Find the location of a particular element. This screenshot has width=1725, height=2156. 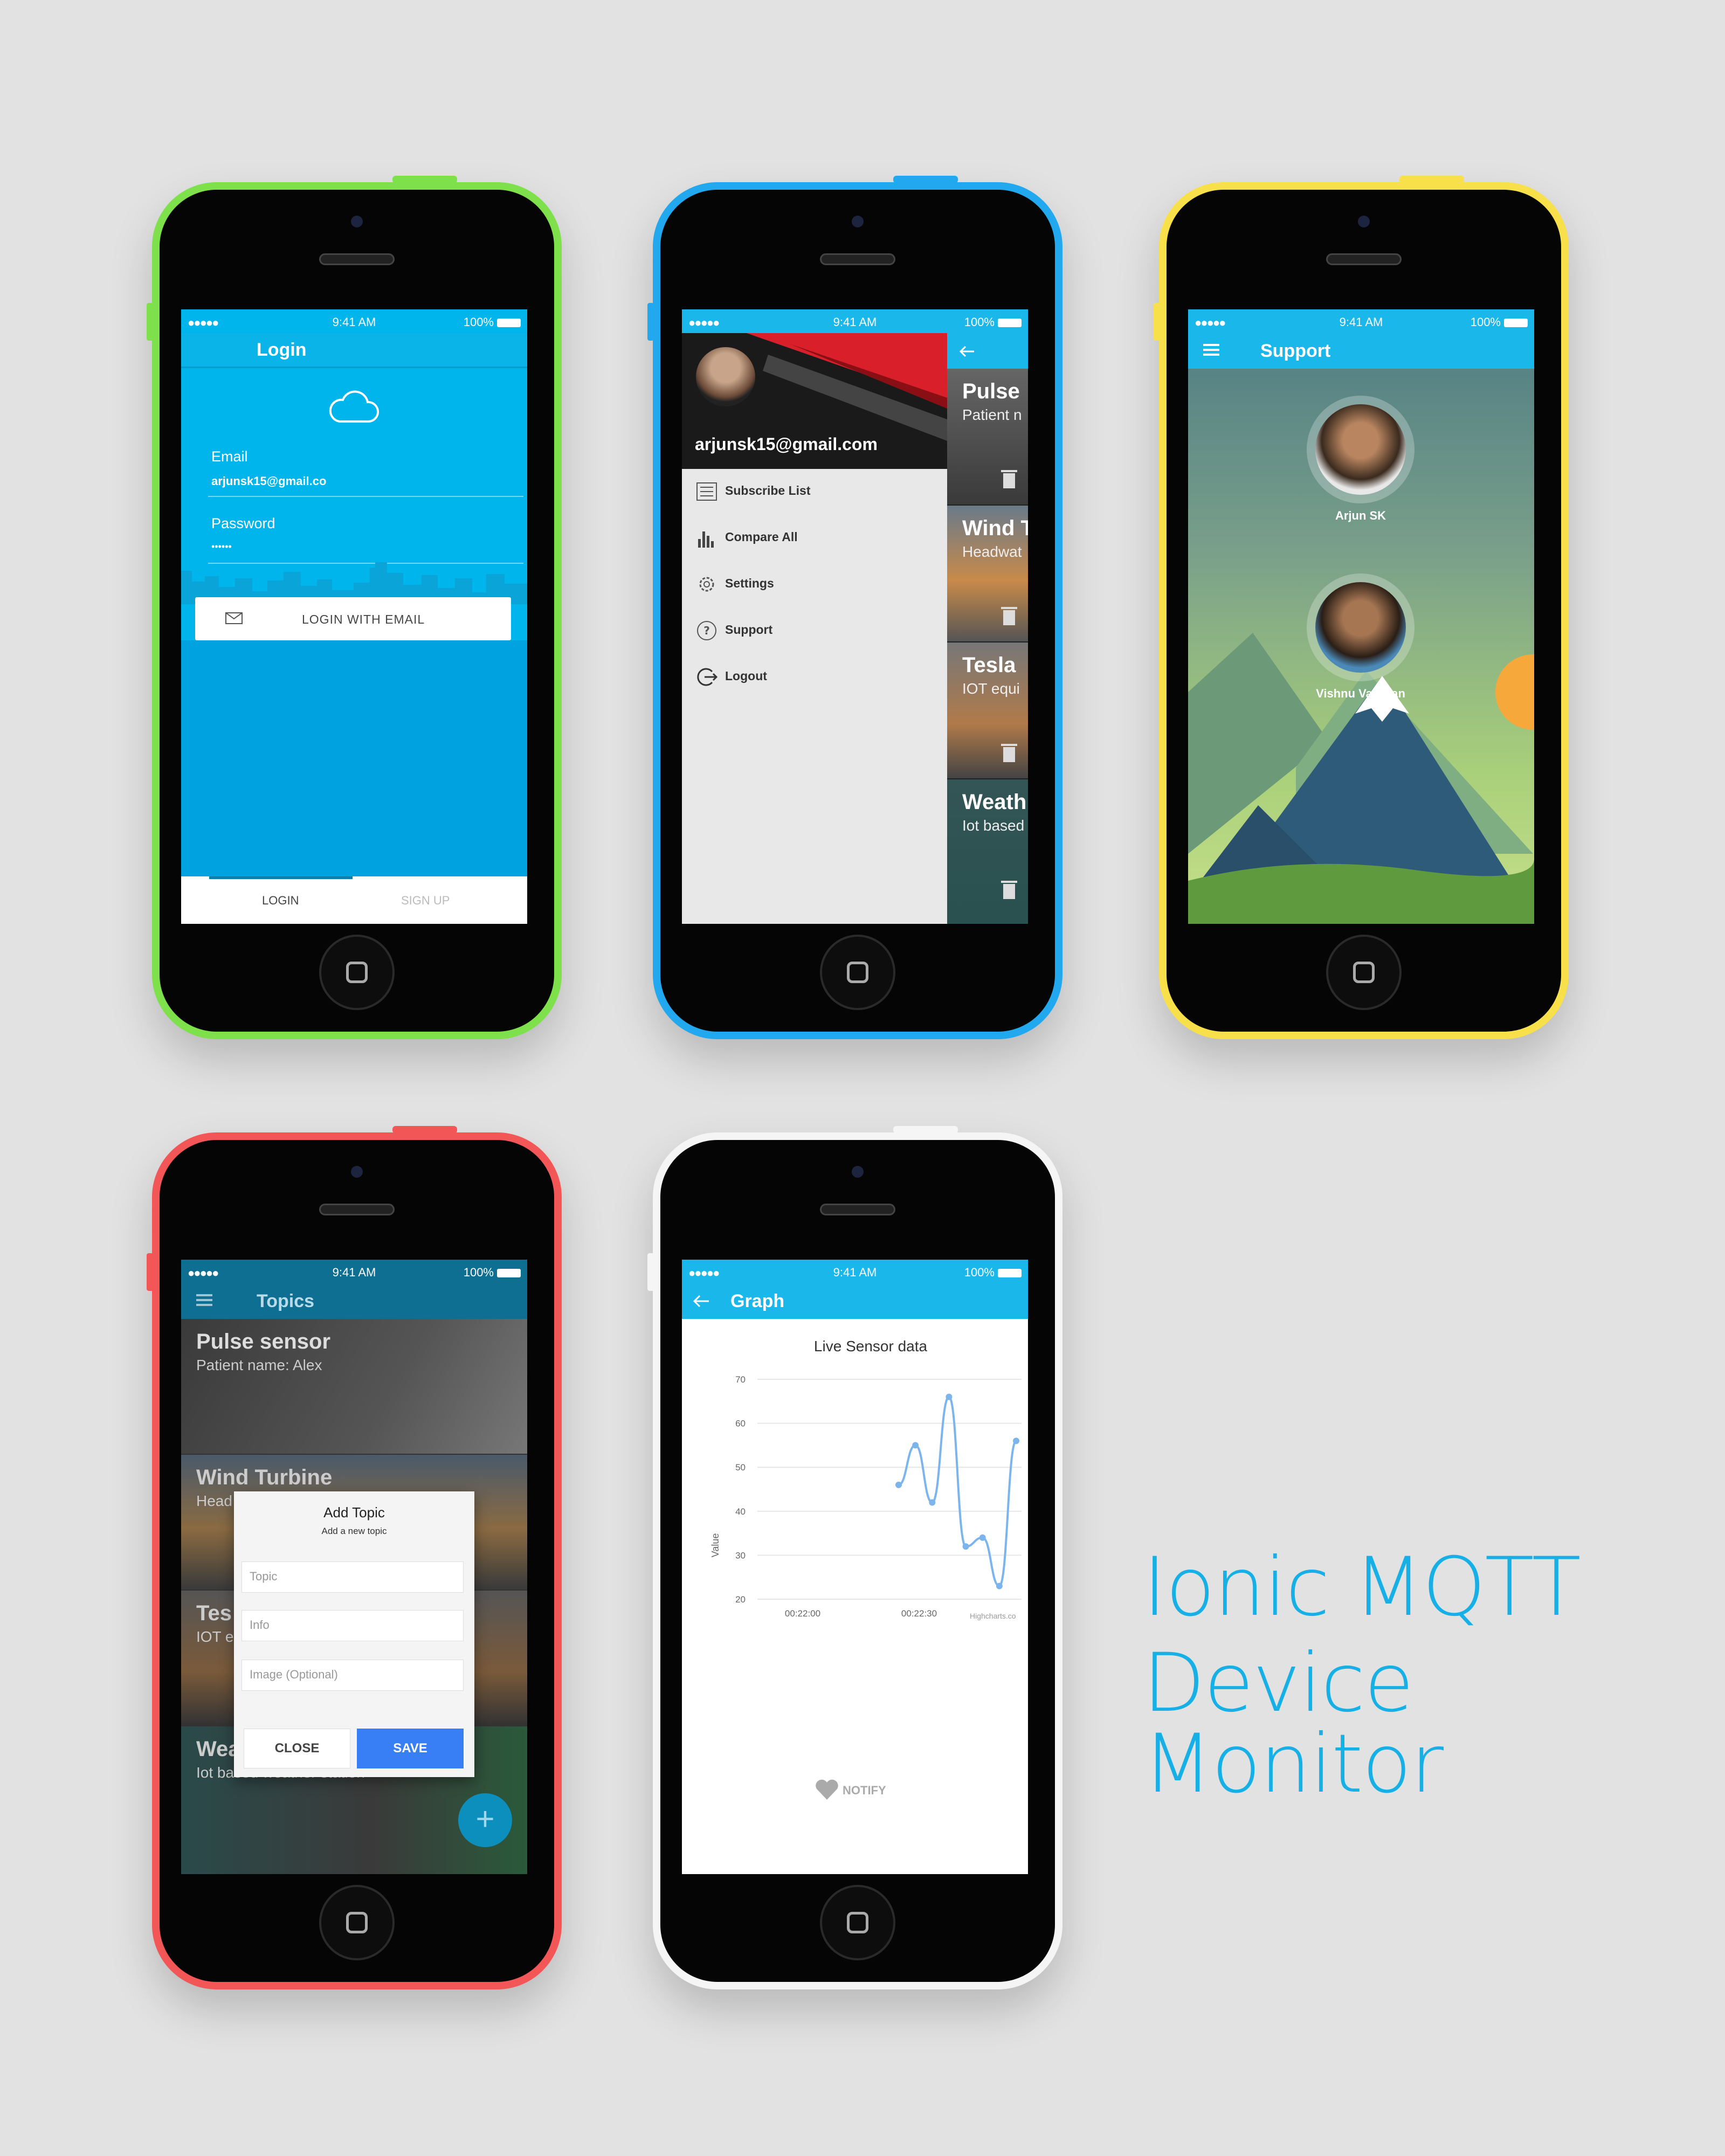

notify-label: NOTIFY is located at coordinates (864, 1790).